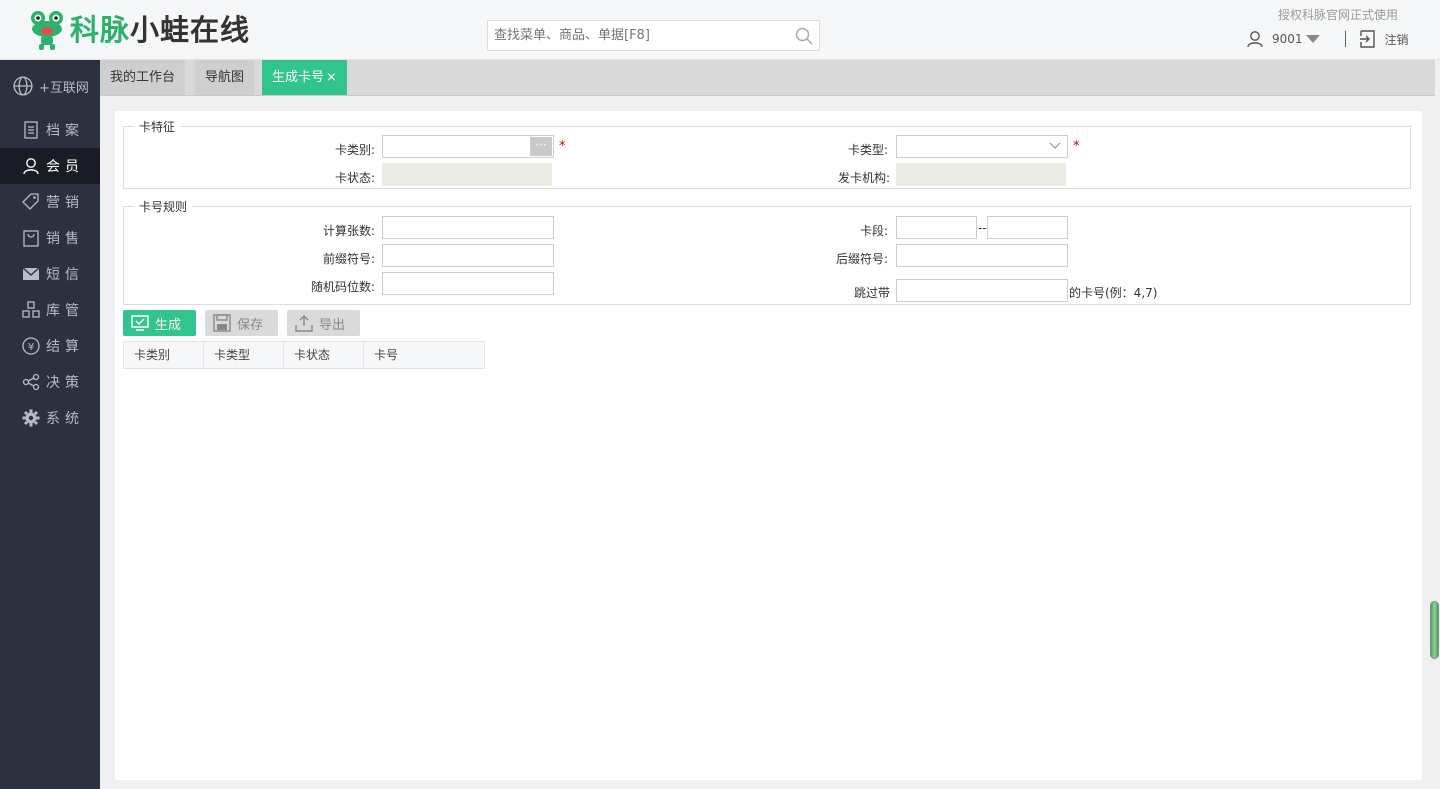 The image size is (1440, 789). Describe the element at coordinates (468, 146) in the screenshot. I see `card-category-field: ···` at that location.